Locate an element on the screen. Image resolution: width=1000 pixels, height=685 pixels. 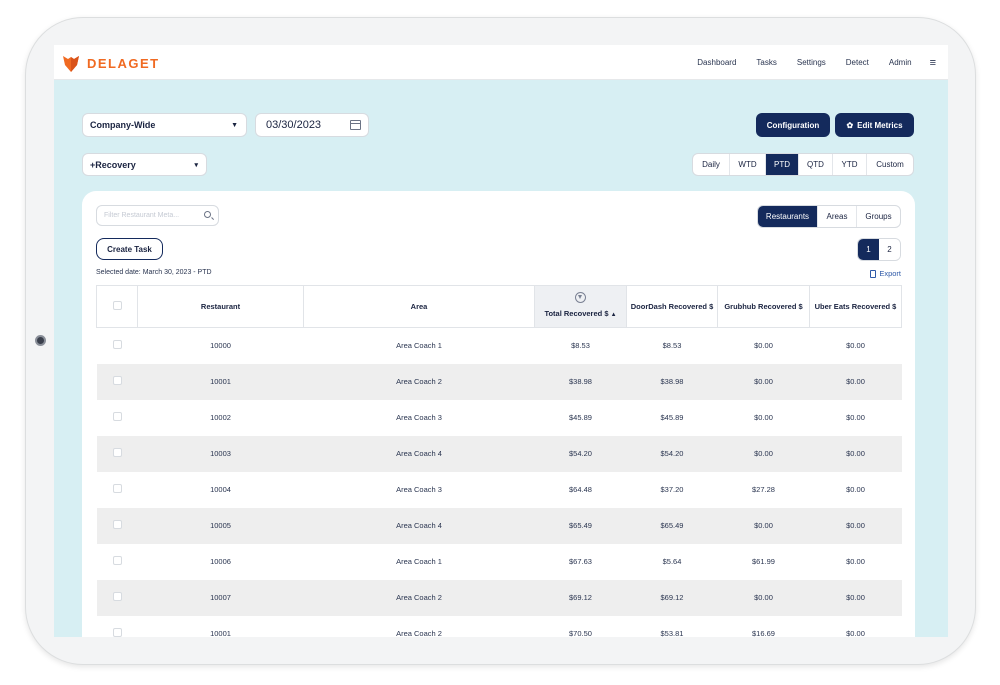
export-link: Export is located at coordinates (885, 273).